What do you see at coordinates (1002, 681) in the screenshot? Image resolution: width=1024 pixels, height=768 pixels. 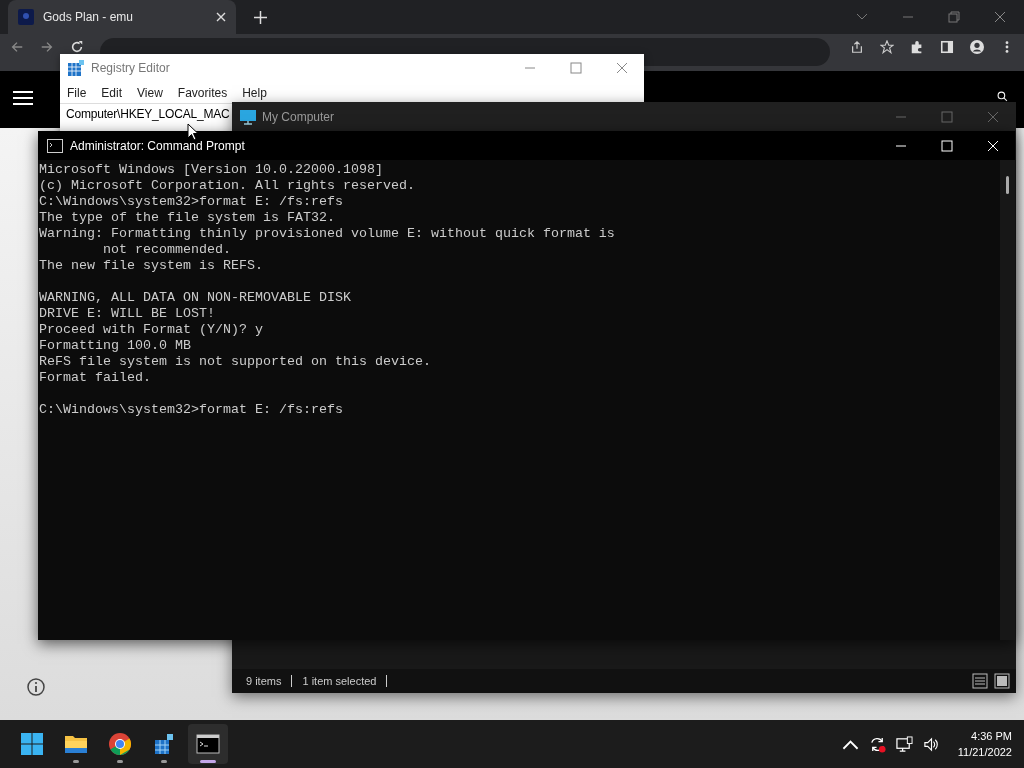 I see `tiles-view-icon` at bounding box center [1002, 681].